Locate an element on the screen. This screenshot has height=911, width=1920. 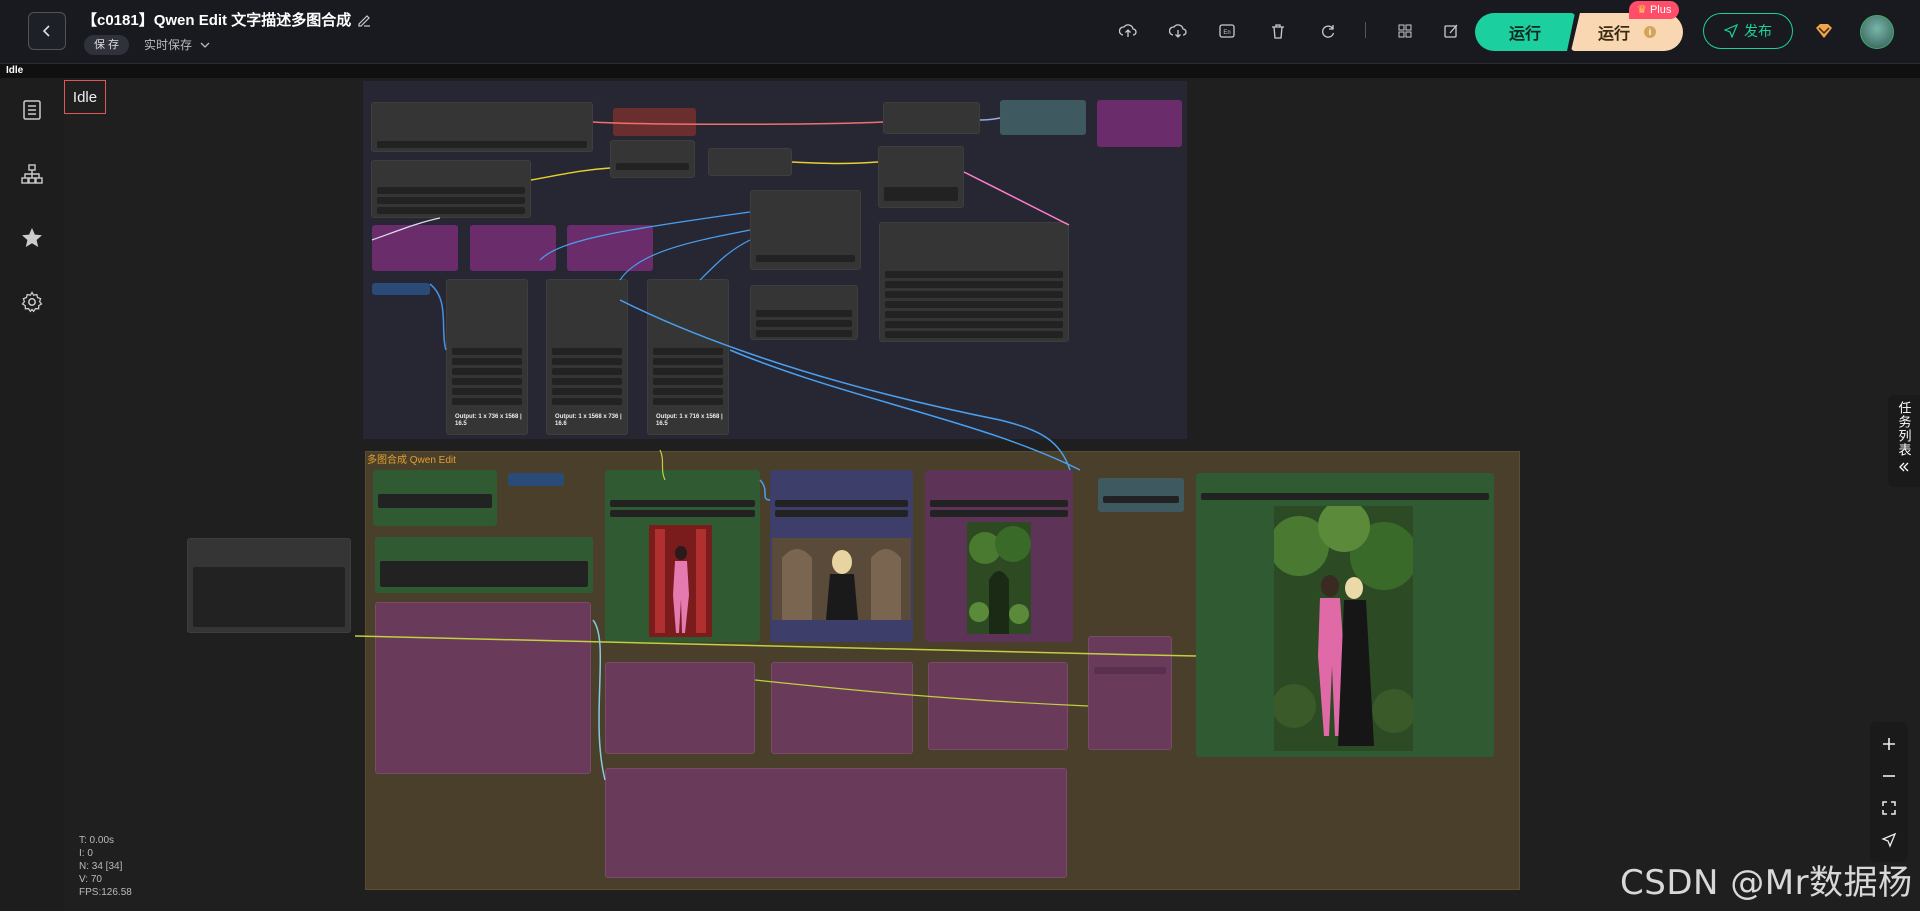
output-image-preview is located at coordinates (1343, 628).